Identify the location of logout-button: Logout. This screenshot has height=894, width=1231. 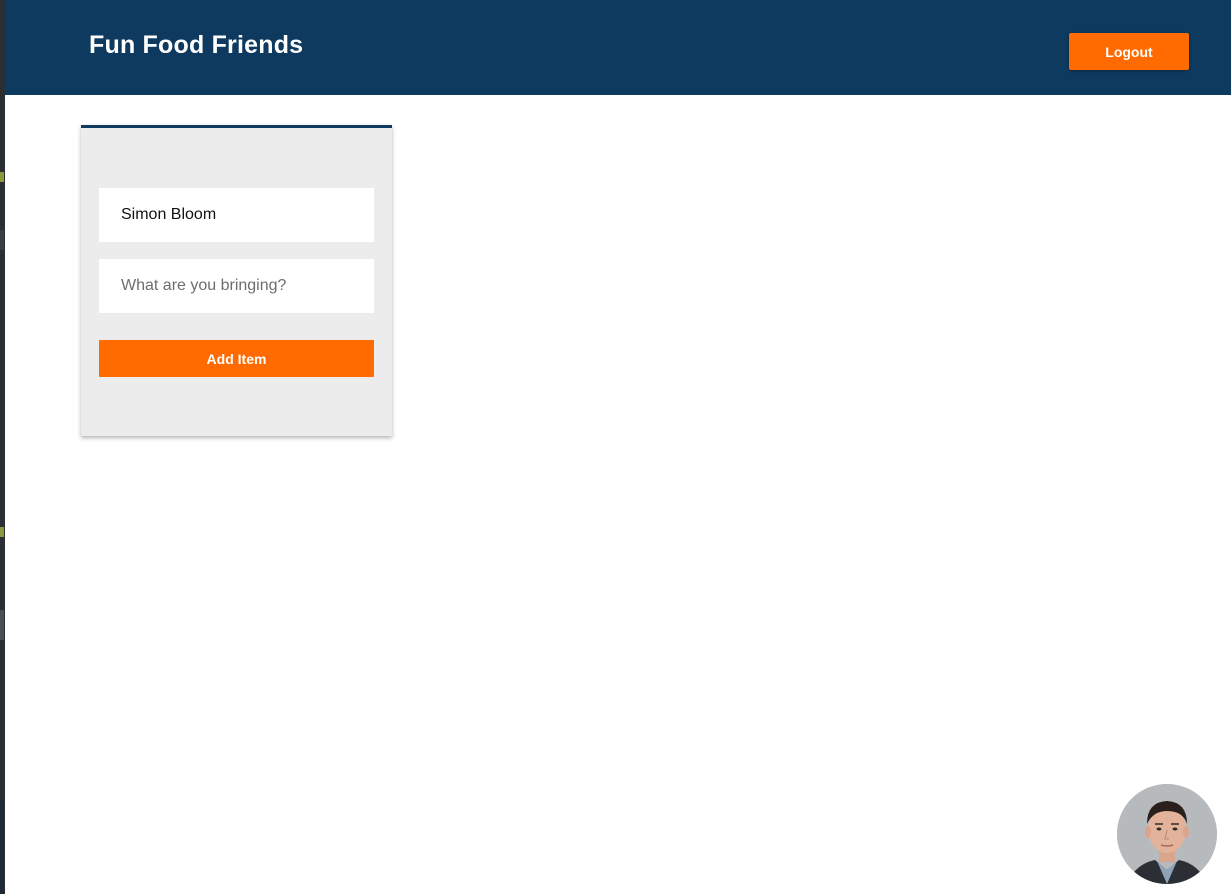
(1129, 51).